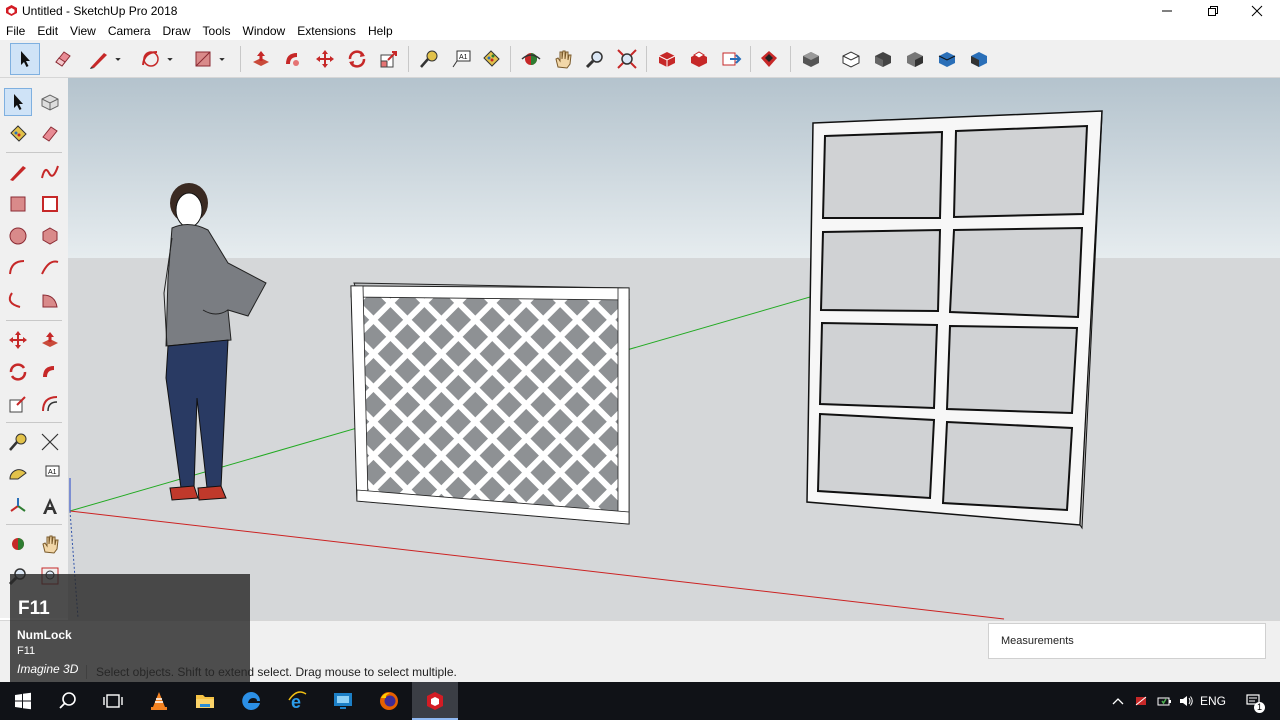 This screenshot has width=1280, height=720. I want to click on line-icon, so click(98, 61).